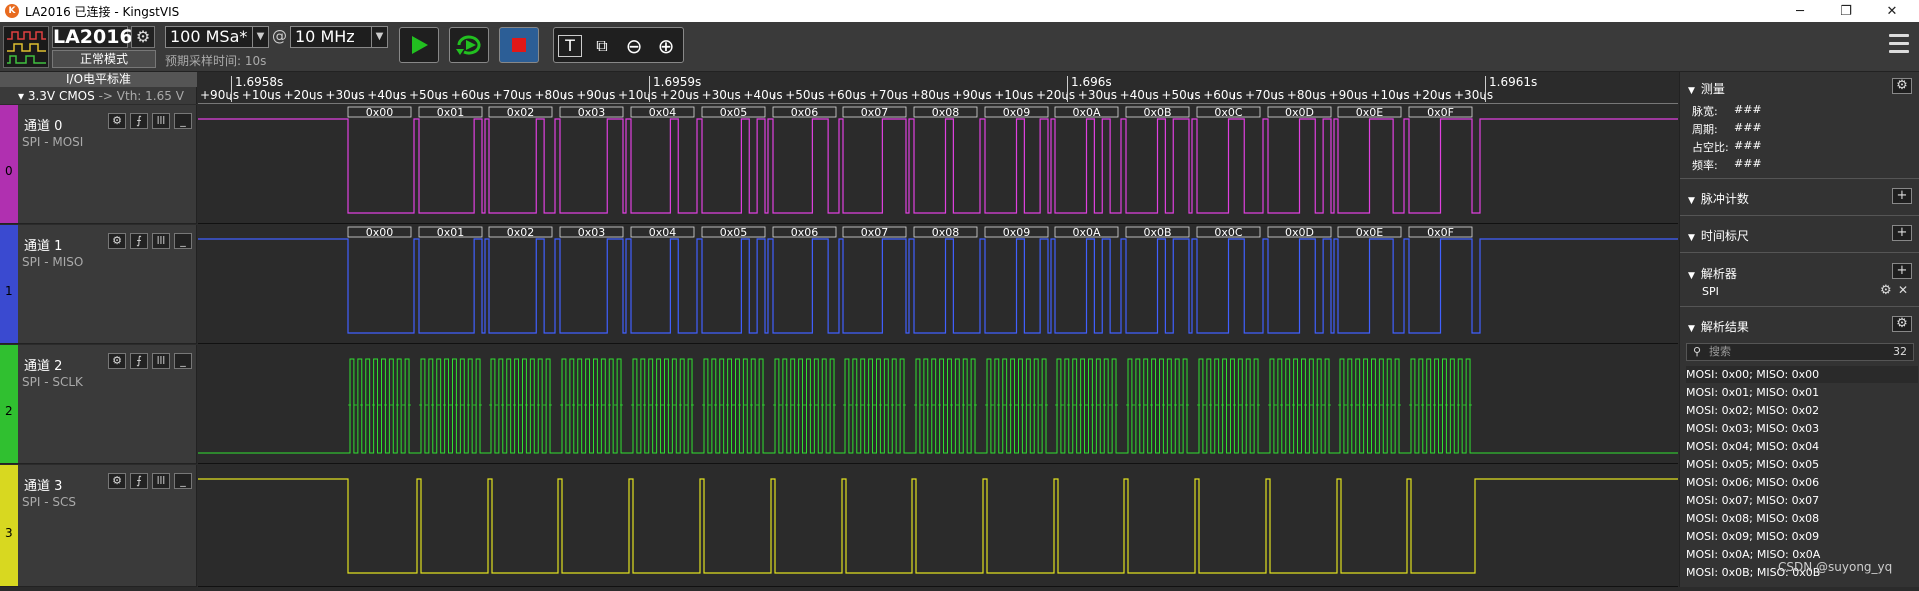 This screenshot has height=591, width=1919. What do you see at coordinates (1712, 273) in the screenshot?
I see `analyzer-title: 解析器` at bounding box center [1712, 273].